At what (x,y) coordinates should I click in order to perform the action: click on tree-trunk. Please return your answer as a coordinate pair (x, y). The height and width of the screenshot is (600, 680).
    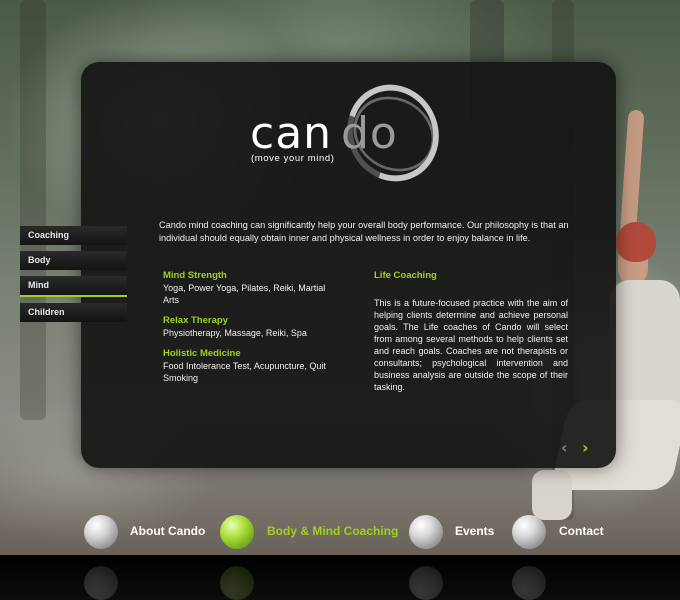
    Looking at the image, I should click on (33, 210).